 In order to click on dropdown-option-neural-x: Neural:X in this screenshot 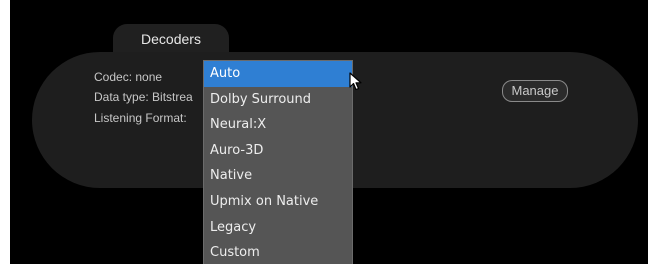, I will do `click(278, 125)`.